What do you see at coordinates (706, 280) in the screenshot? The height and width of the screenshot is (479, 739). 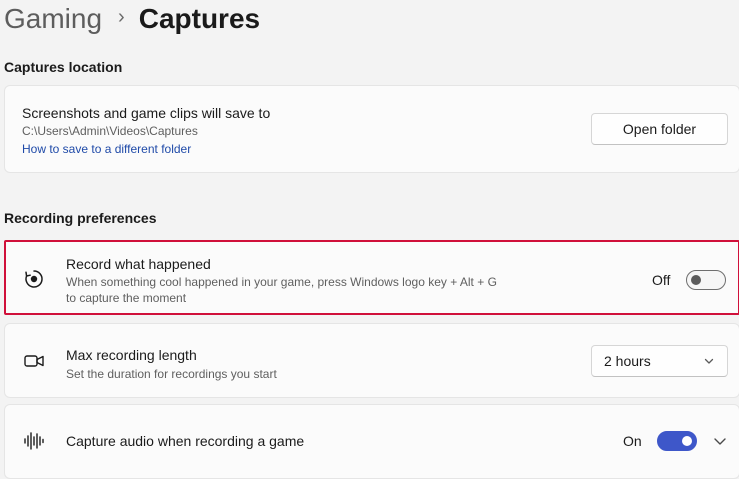 I see `record-what-happened-toggle` at bounding box center [706, 280].